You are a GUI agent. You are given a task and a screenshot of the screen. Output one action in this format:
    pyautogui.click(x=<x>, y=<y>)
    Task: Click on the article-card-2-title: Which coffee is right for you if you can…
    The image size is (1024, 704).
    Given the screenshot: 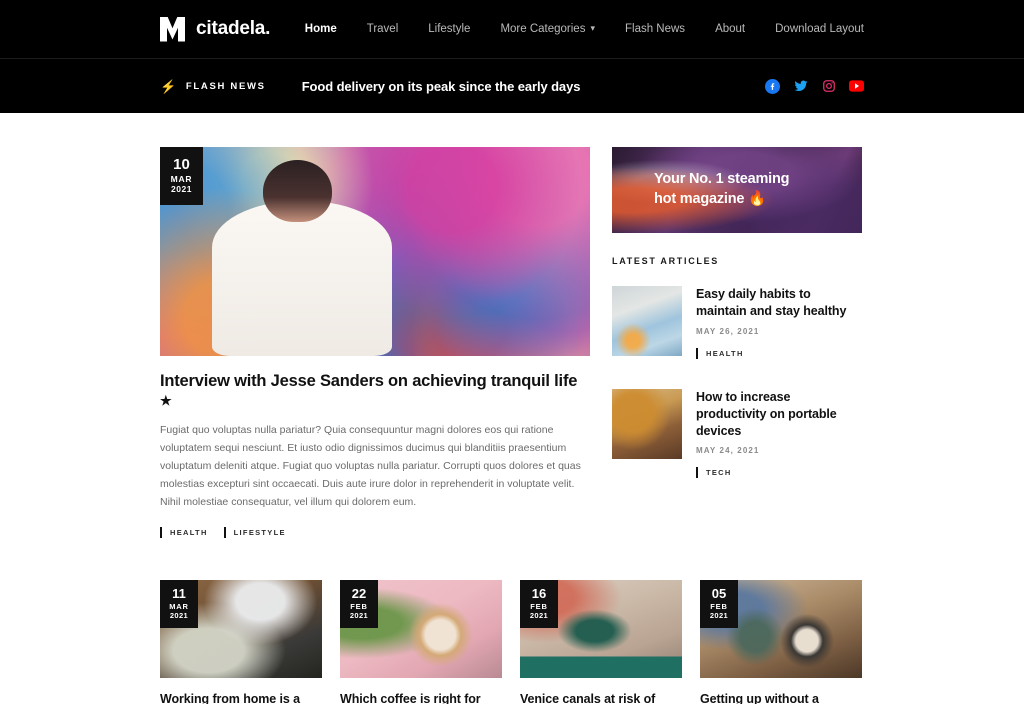 What is the action you would take?
    pyautogui.click(x=421, y=697)
    